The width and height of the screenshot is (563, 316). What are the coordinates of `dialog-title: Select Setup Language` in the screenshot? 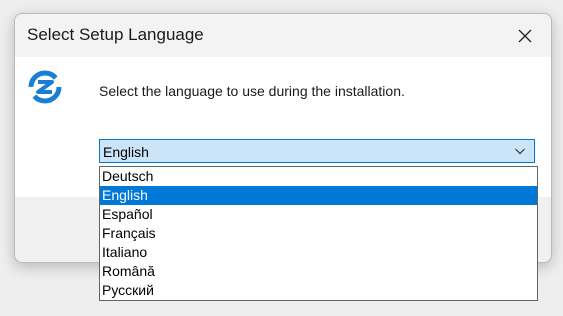 It's located at (115, 34).